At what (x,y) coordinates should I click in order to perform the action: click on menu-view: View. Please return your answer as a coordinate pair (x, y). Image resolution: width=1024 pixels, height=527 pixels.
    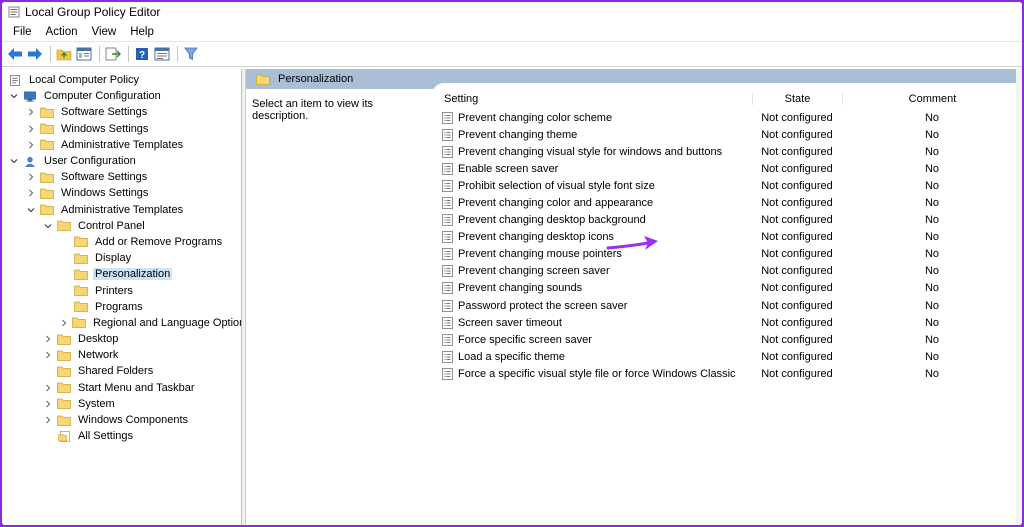
    Looking at the image, I should click on (104, 32).